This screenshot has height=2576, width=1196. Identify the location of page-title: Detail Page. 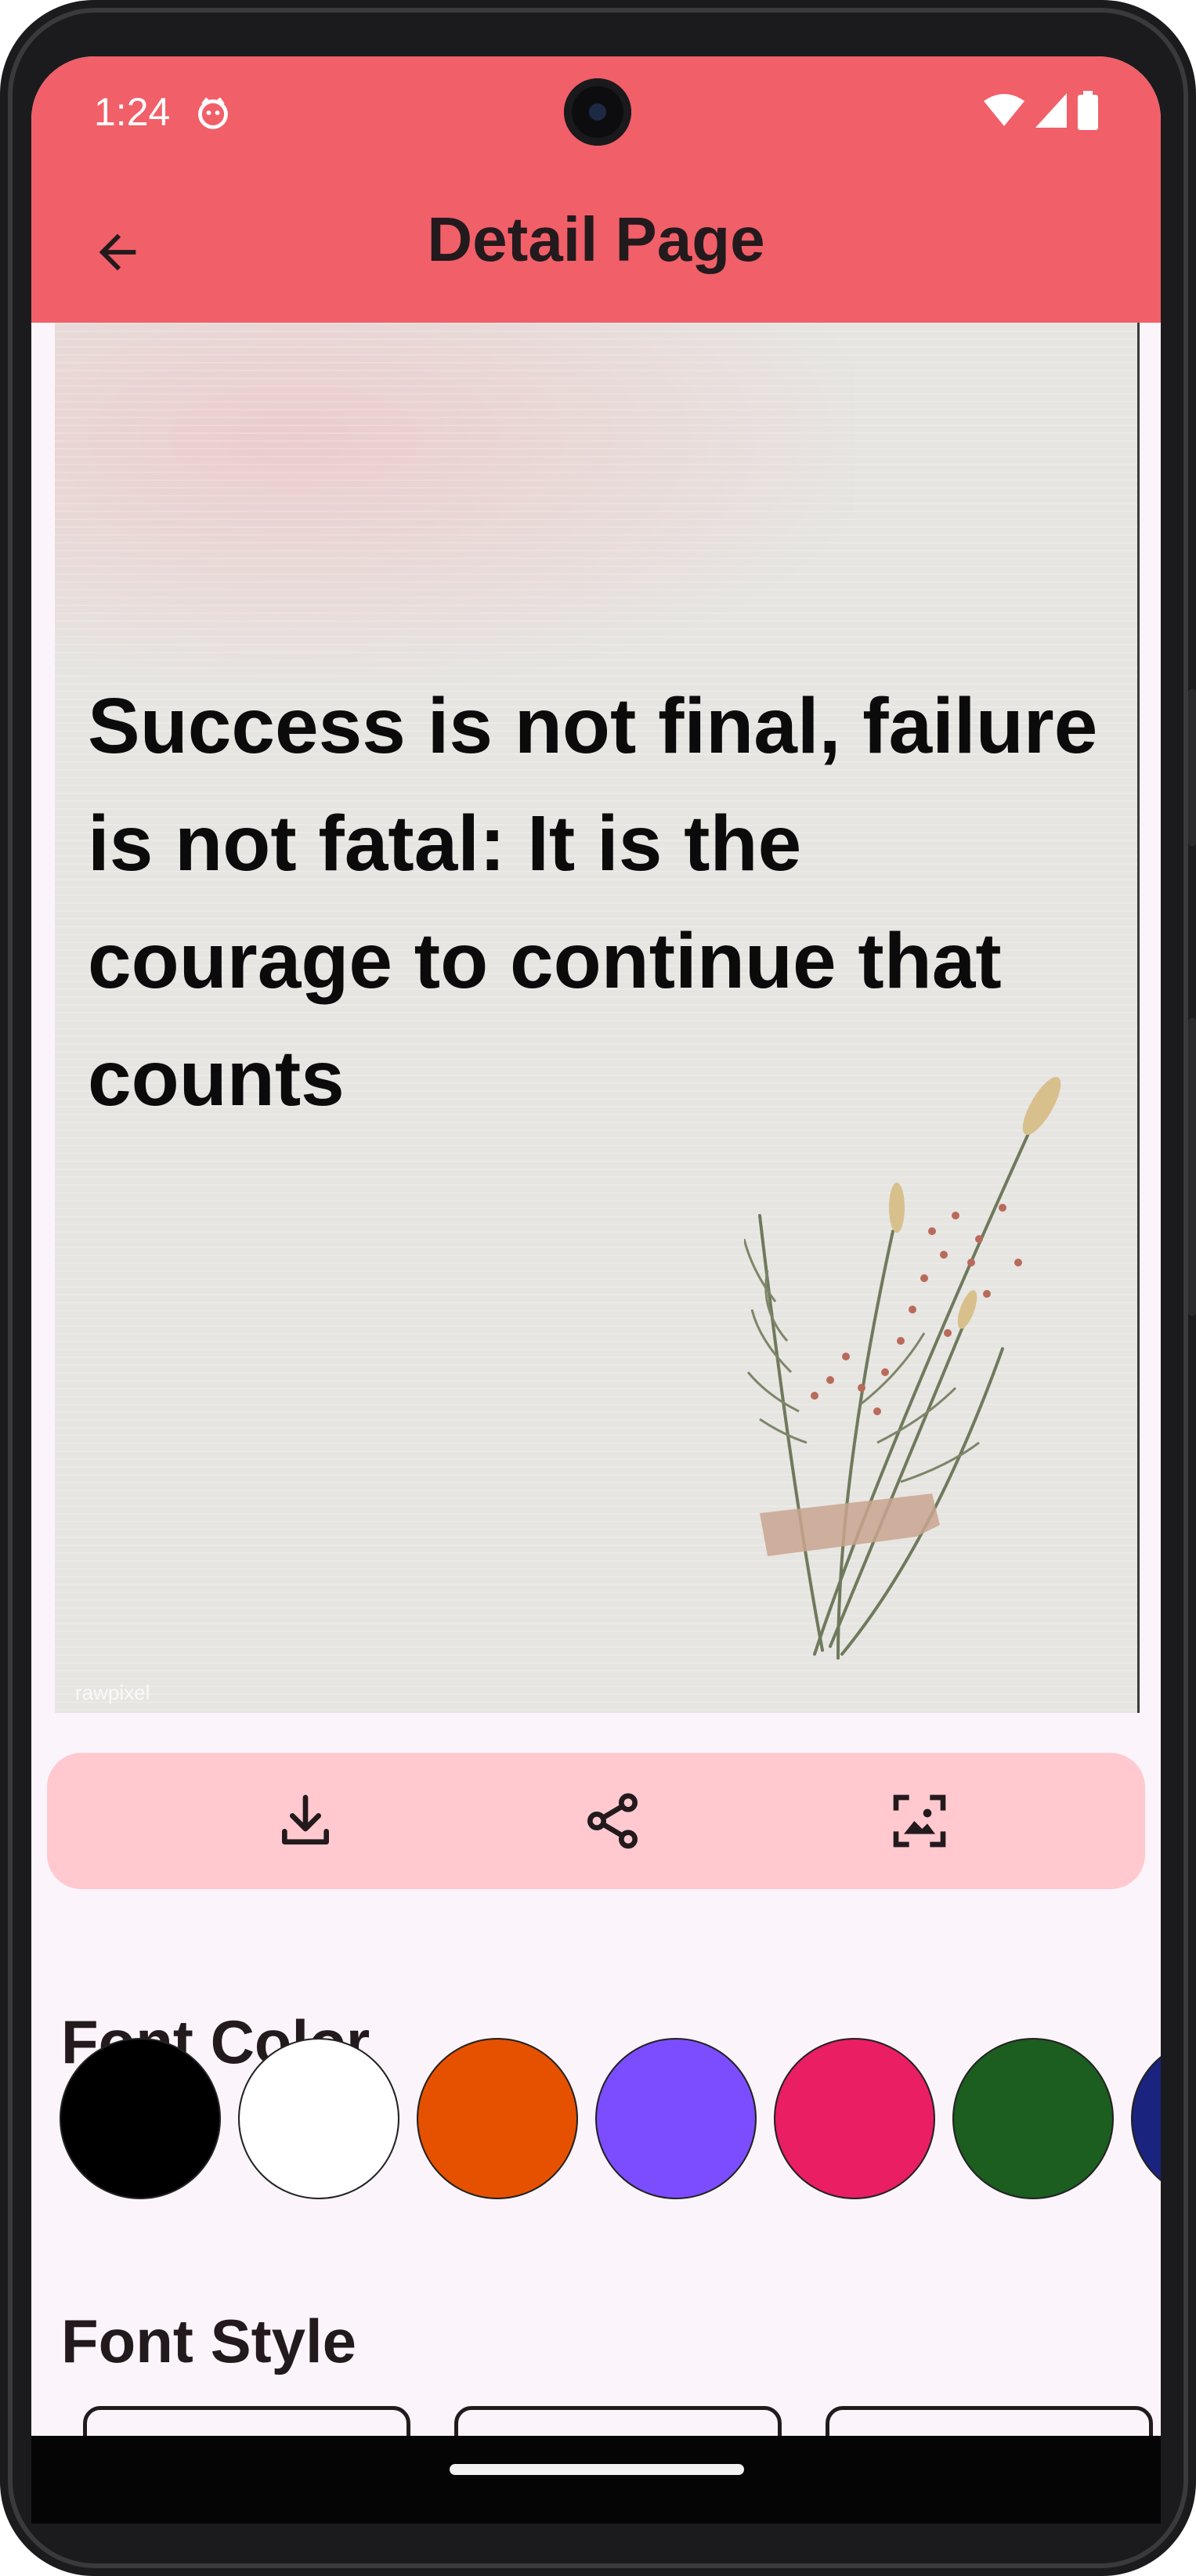
(596, 239).